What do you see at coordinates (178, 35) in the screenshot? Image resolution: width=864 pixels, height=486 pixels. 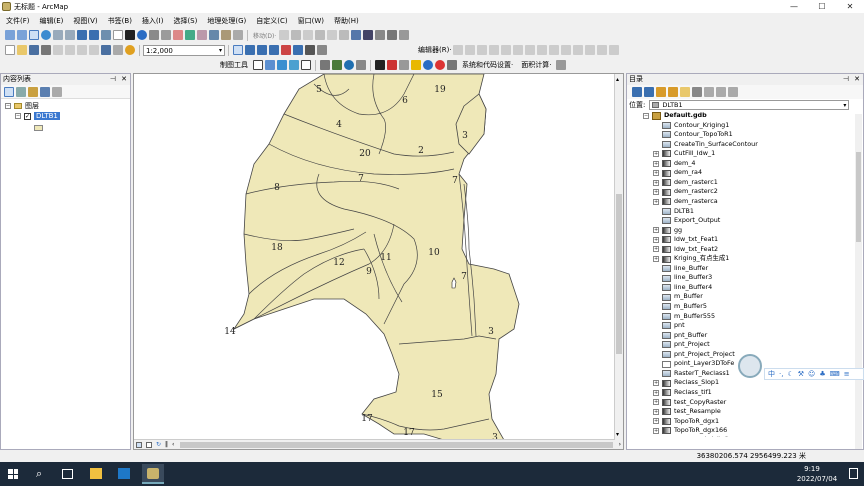 I see `measure-icon` at bounding box center [178, 35].